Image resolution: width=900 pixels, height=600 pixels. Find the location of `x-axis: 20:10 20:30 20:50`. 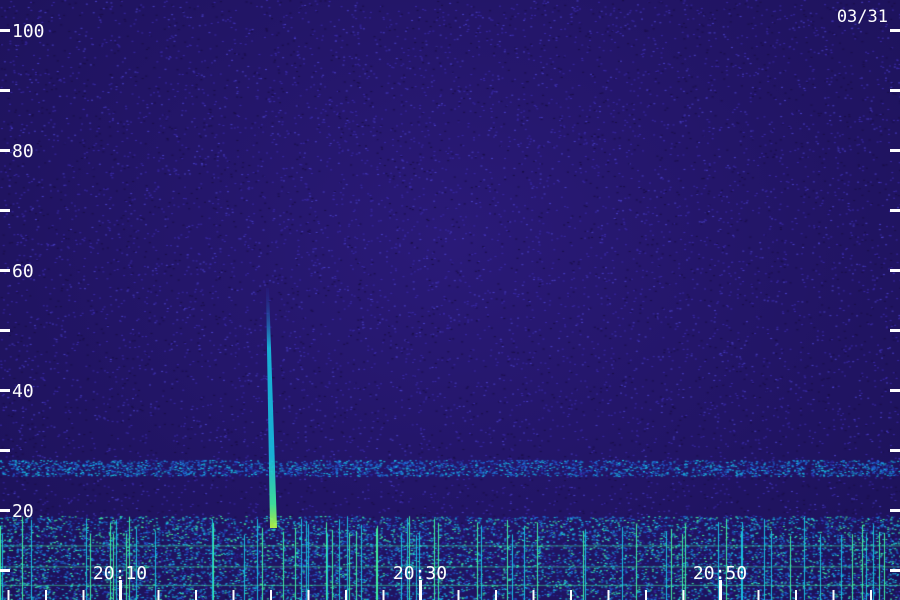

x-axis: 20:10 20:30 20:50 is located at coordinates (439, 581).